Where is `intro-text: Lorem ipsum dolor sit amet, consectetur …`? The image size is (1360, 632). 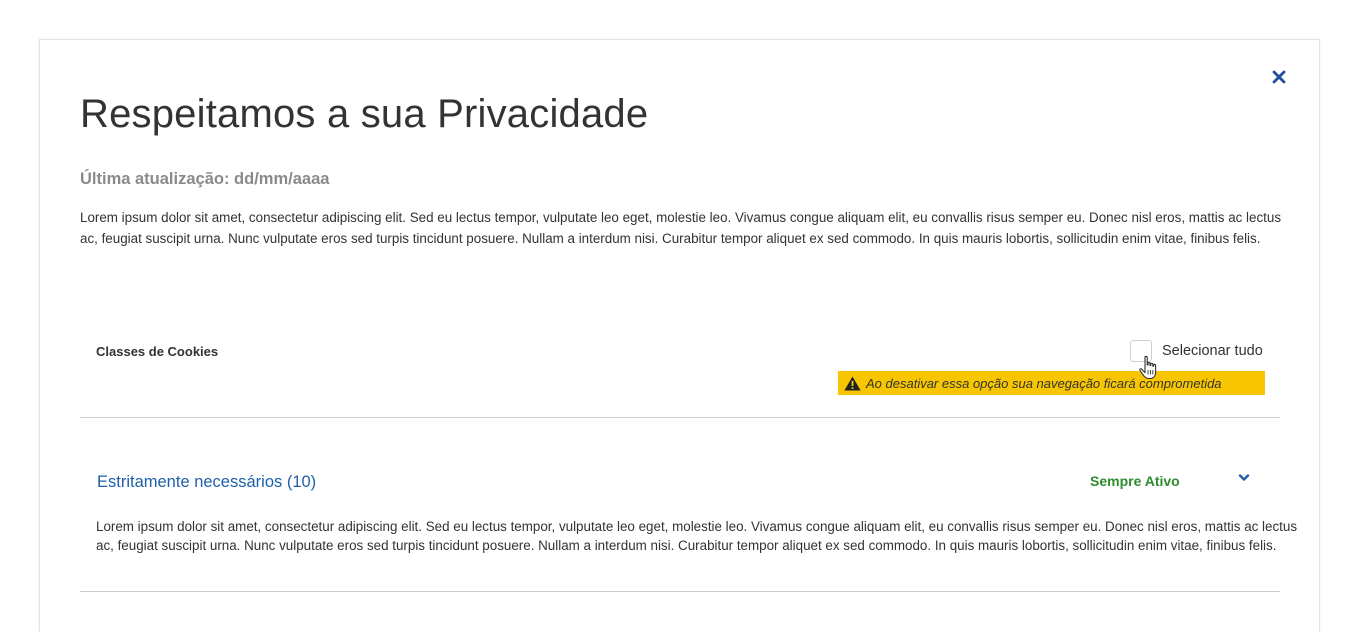 intro-text: Lorem ipsum dolor sit amet, consectetur … is located at coordinates (681, 228).